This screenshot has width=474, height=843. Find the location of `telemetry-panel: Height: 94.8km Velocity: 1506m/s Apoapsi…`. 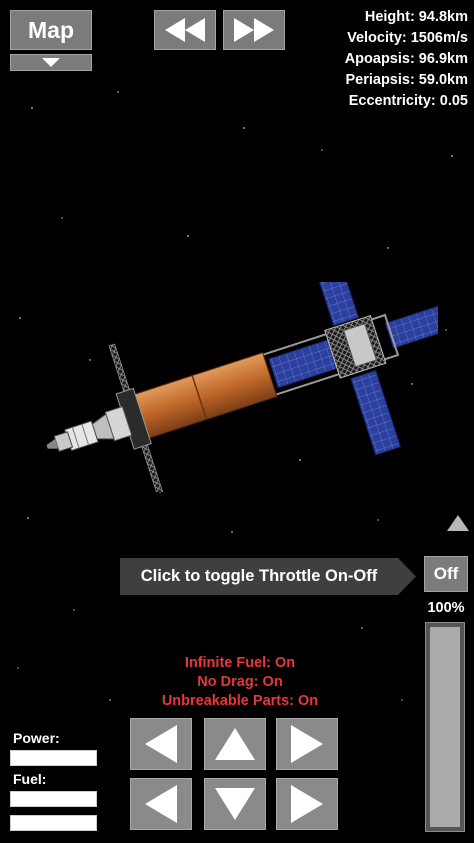

telemetry-panel: Height: 94.8km Velocity: 1506m/s Apoapsi… is located at coordinates (406, 59).